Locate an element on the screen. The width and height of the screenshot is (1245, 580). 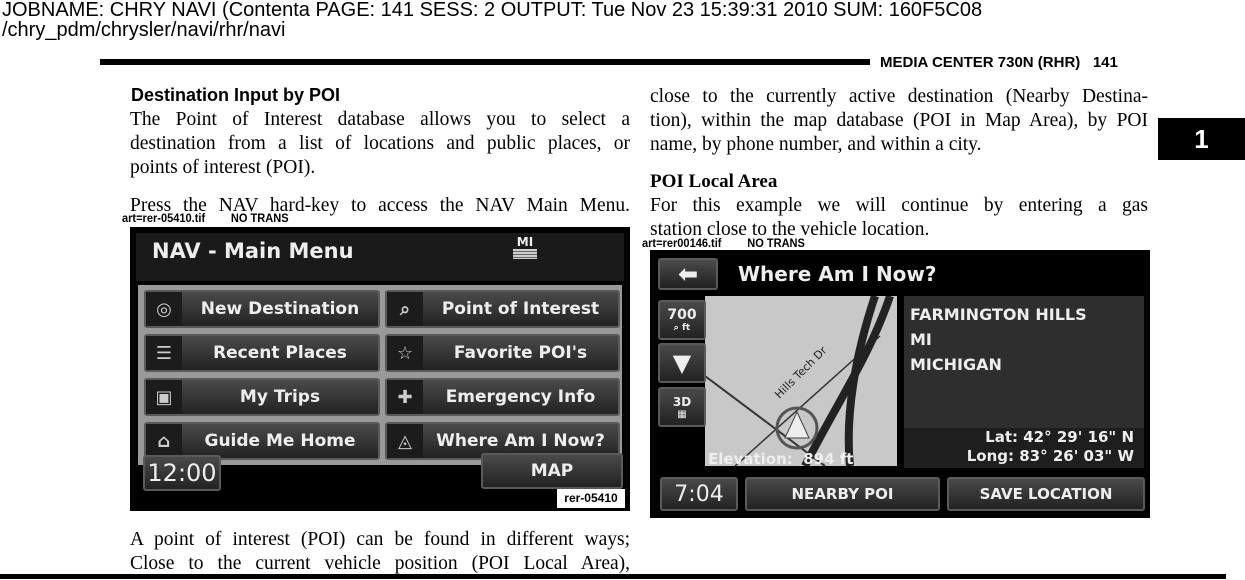
state-full: MICHIGAN is located at coordinates (956, 364).